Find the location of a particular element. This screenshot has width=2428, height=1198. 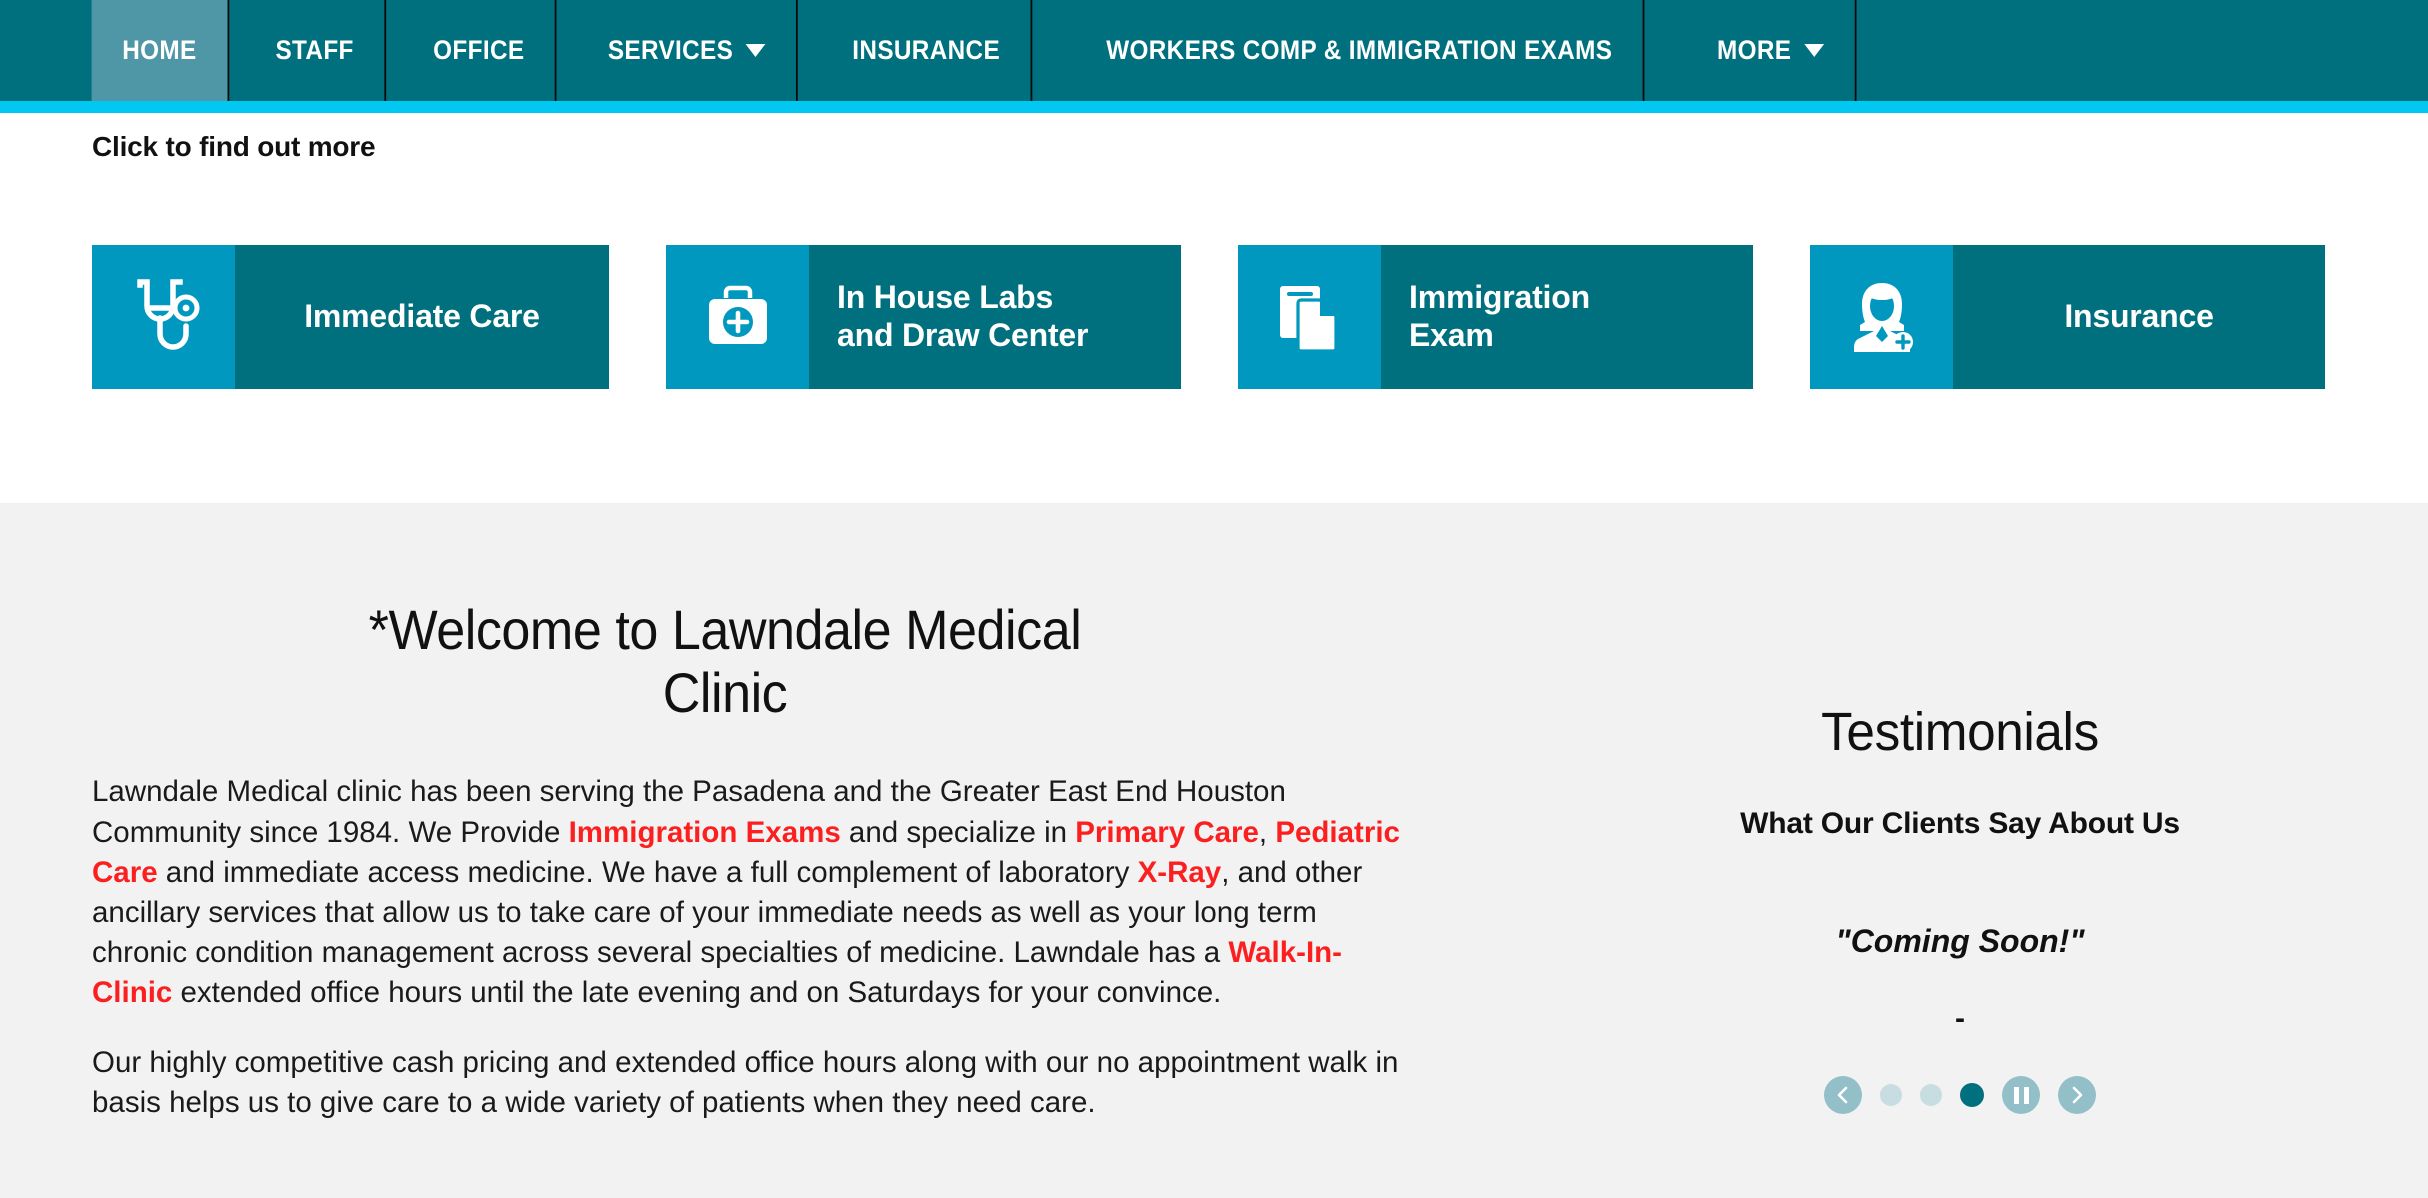

promo-card-insurance-label: Insurance is located at coordinates (2139, 317).